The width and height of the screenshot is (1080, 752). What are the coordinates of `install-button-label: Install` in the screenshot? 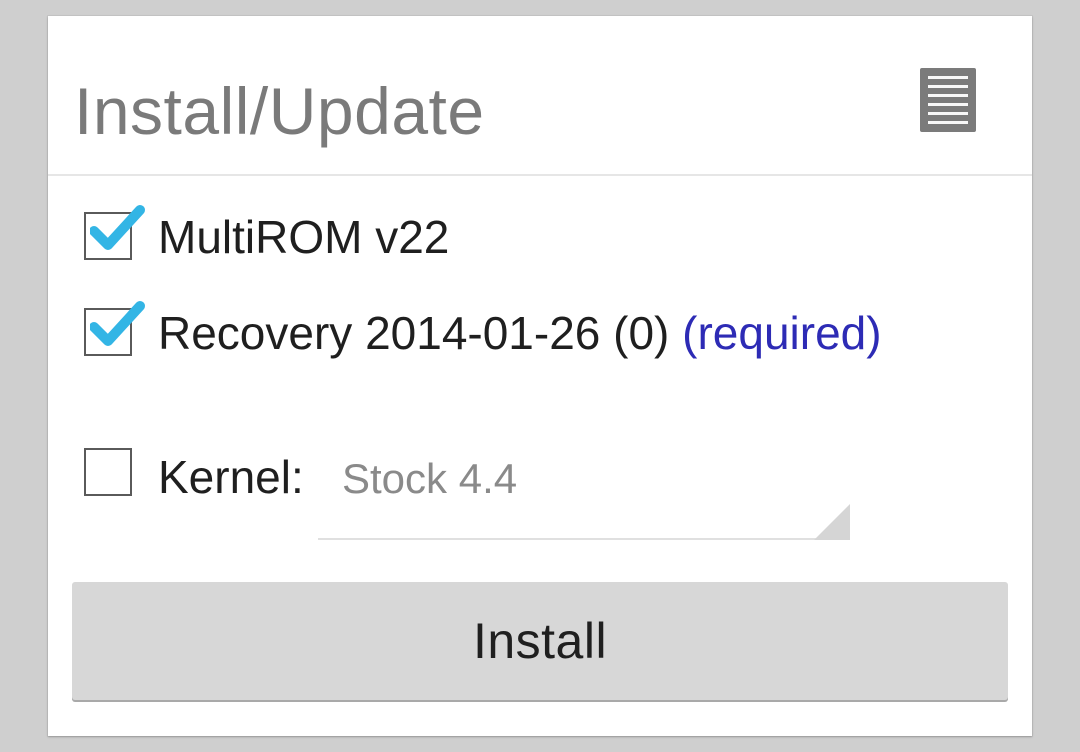 It's located at (540, 641).